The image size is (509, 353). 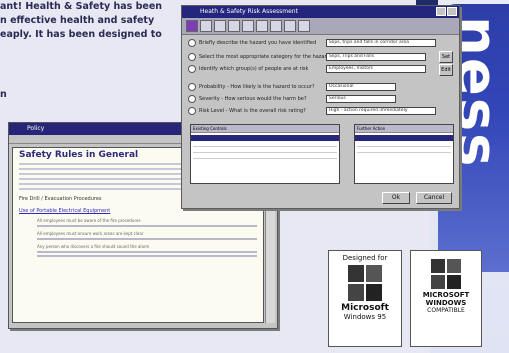 What do you see at coordinates (446, 310) in the screenshot?
I see `logo-line: COMPATIBLE` at bounding box center [446, 310].